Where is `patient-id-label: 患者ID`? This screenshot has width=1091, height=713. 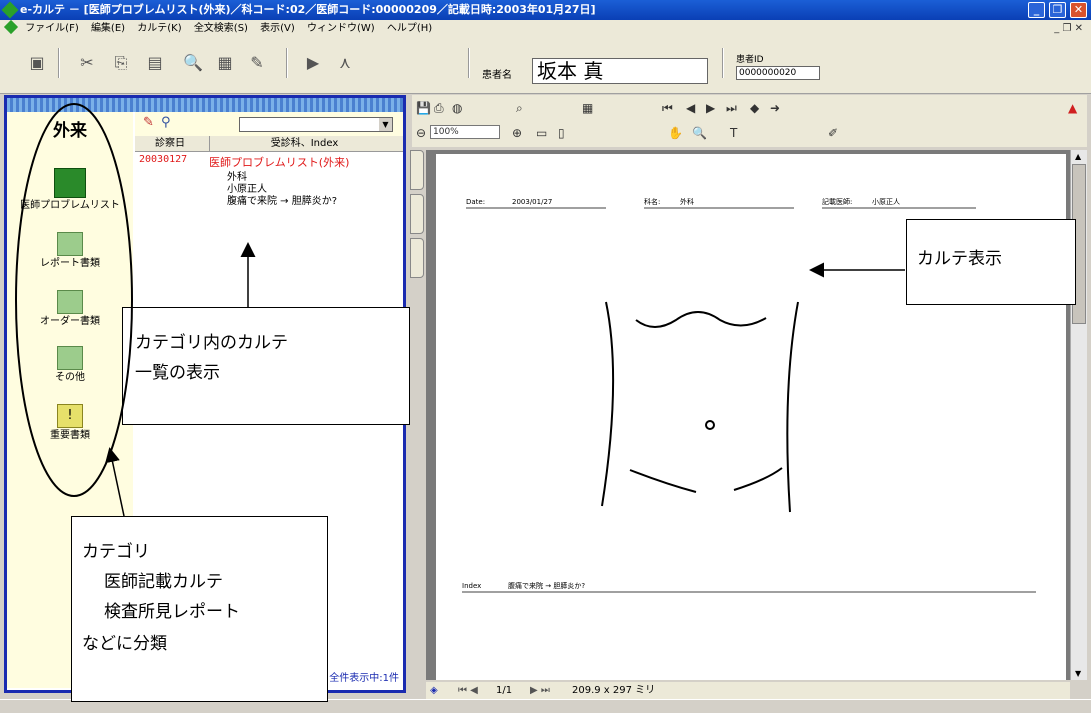
patient-id-label: 患者ID is located at coordinates (750, 60).